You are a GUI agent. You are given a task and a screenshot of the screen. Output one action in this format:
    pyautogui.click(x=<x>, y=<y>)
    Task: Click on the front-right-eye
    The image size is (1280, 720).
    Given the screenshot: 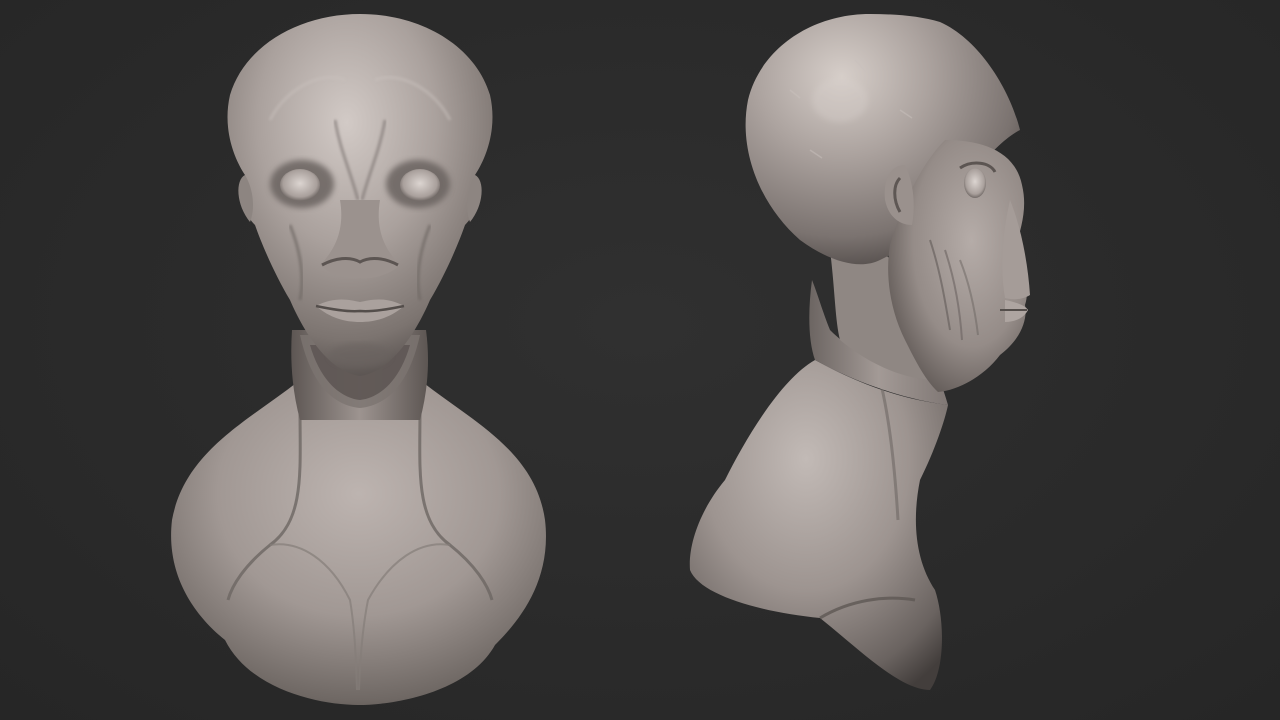 What is the action you would take?
    pyautogui.click(x=420, y=185)
    